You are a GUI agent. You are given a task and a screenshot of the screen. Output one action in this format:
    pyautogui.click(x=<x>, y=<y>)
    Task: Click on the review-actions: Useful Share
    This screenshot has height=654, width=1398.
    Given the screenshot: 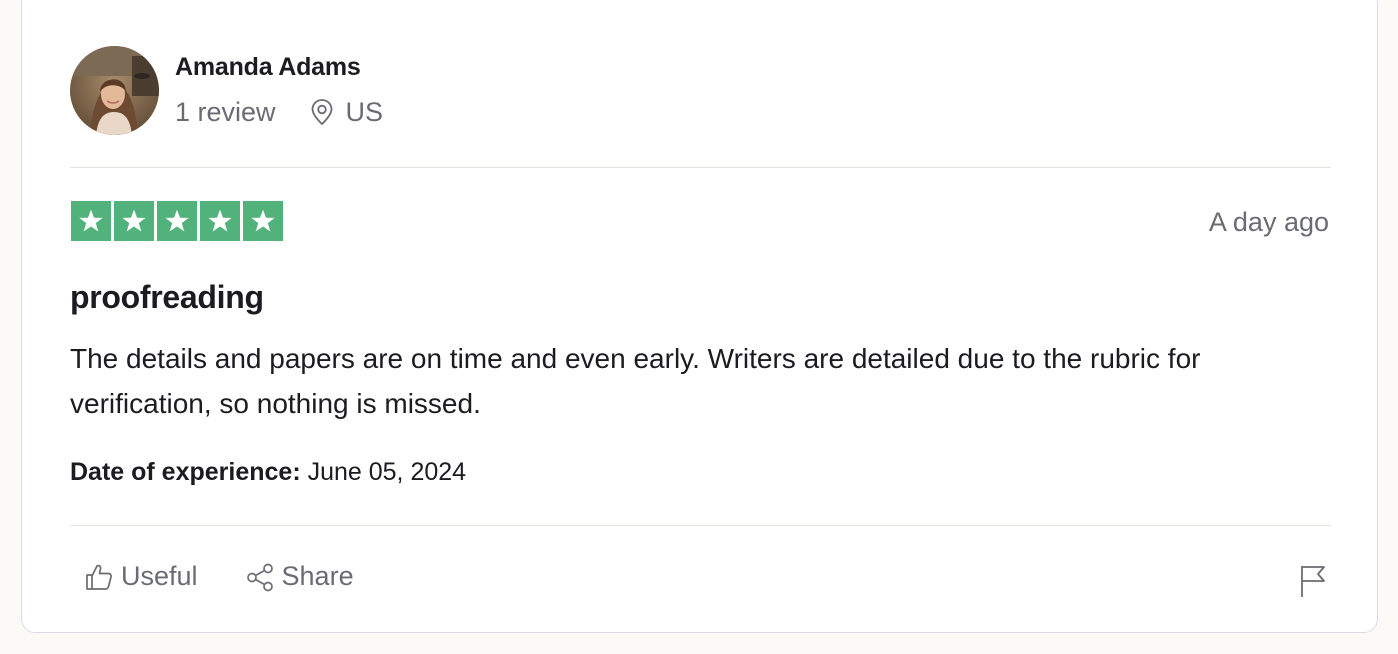 What is the action you would take?
    pyautogui.click(x=219, y=576)
    